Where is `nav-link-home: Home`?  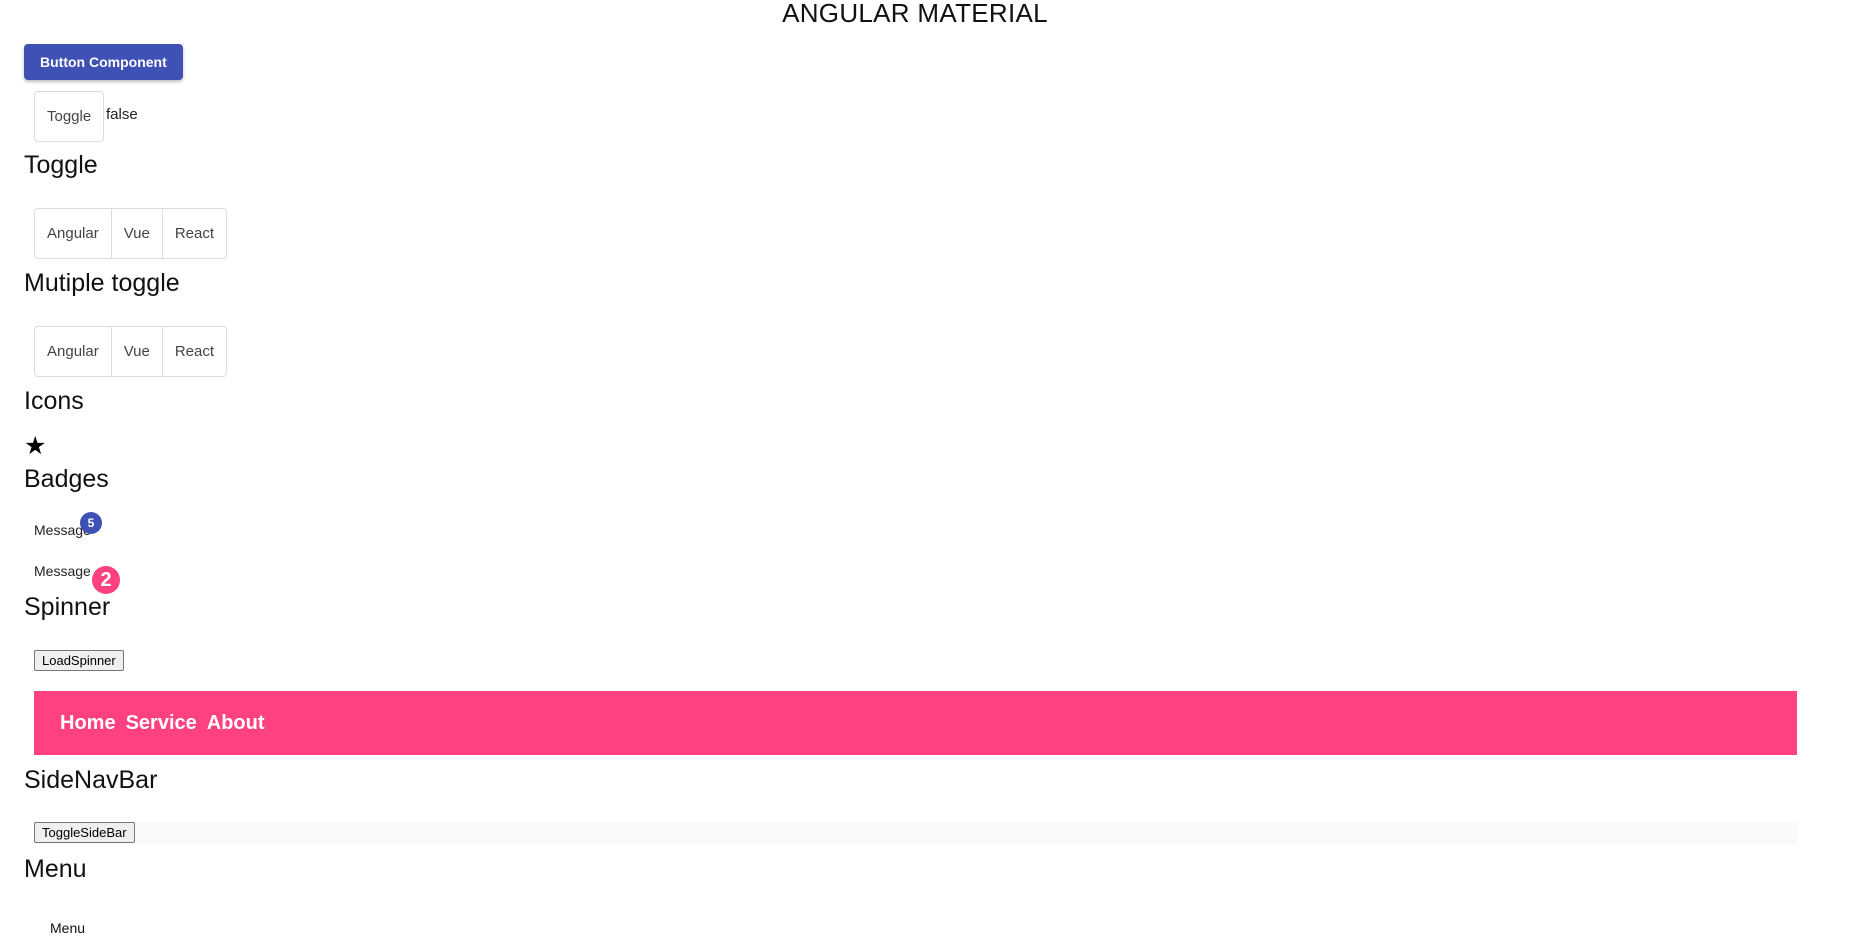
nav-link-home: Home is located at coordinates (88, 723).